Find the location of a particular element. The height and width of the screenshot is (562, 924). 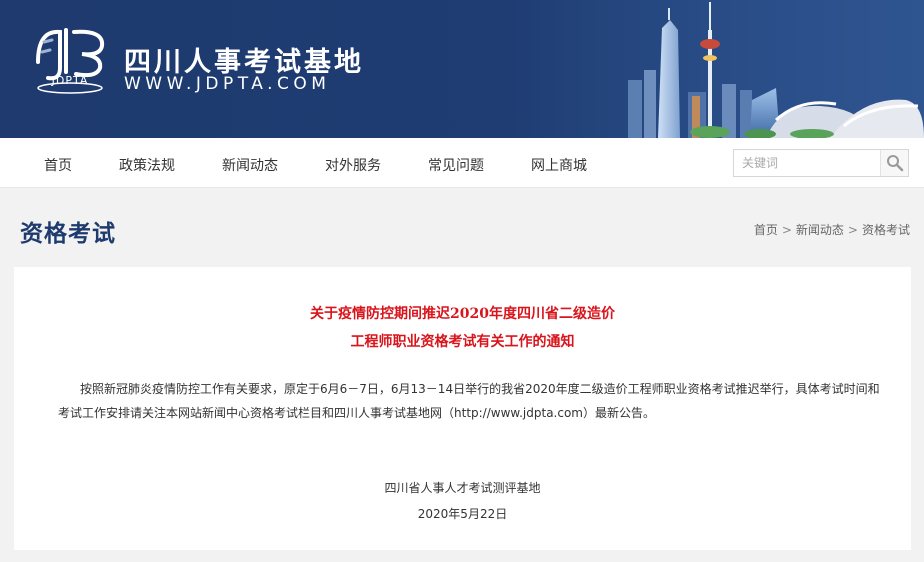

page-title: 资格考试 is located at coordinates (68, 234).